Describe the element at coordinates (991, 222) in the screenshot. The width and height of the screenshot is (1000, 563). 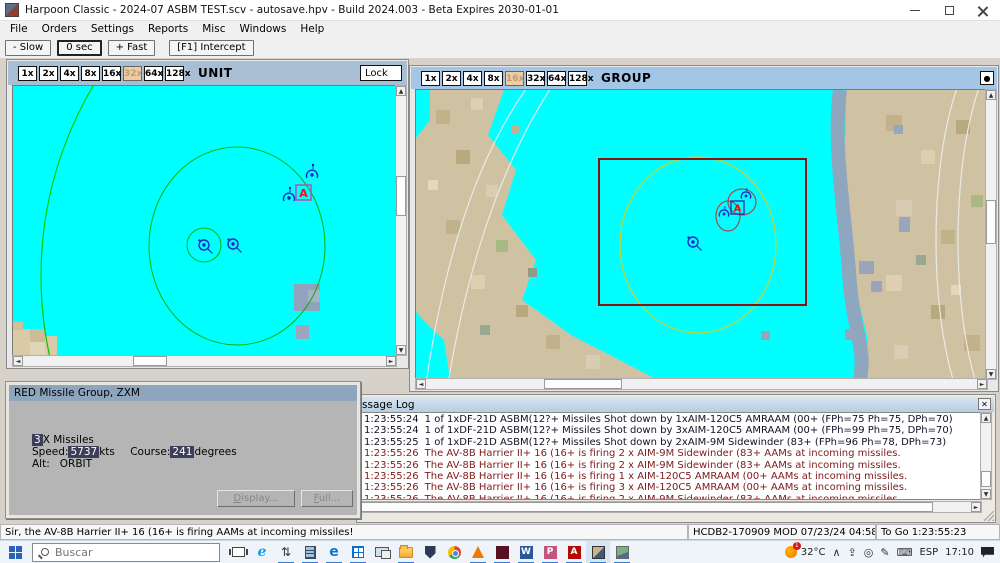
I see `group-vscroll-thumb` at that location.